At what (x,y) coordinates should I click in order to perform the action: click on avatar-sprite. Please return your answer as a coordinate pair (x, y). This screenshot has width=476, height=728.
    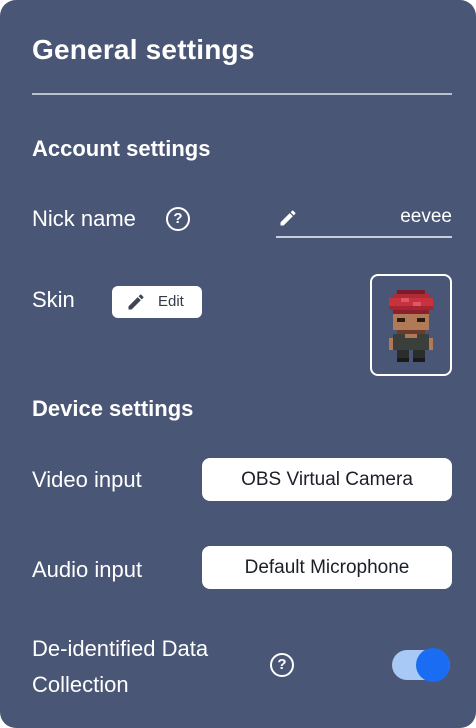
    Looking at the image, I should click on (411, 326).